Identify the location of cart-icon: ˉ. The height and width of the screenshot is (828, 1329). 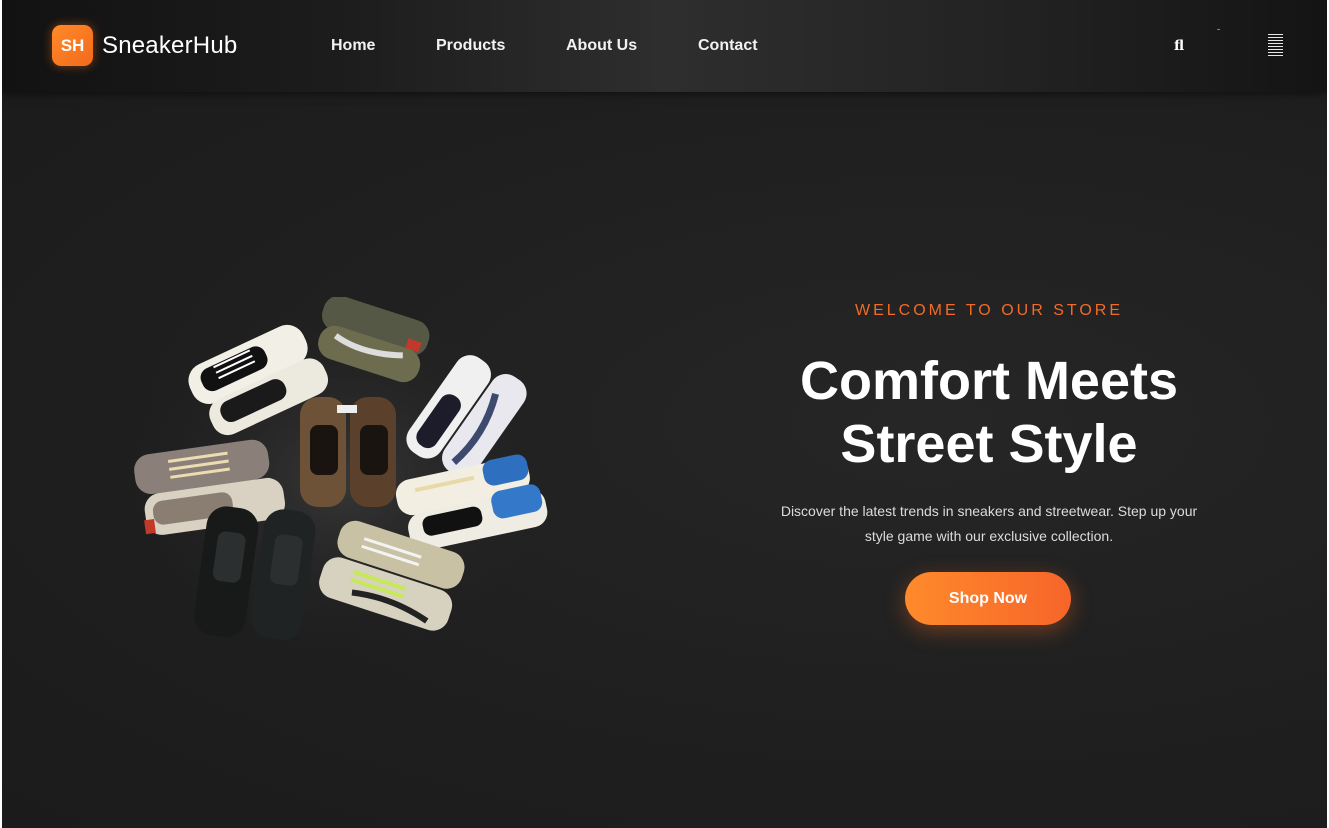
(1218, 33).